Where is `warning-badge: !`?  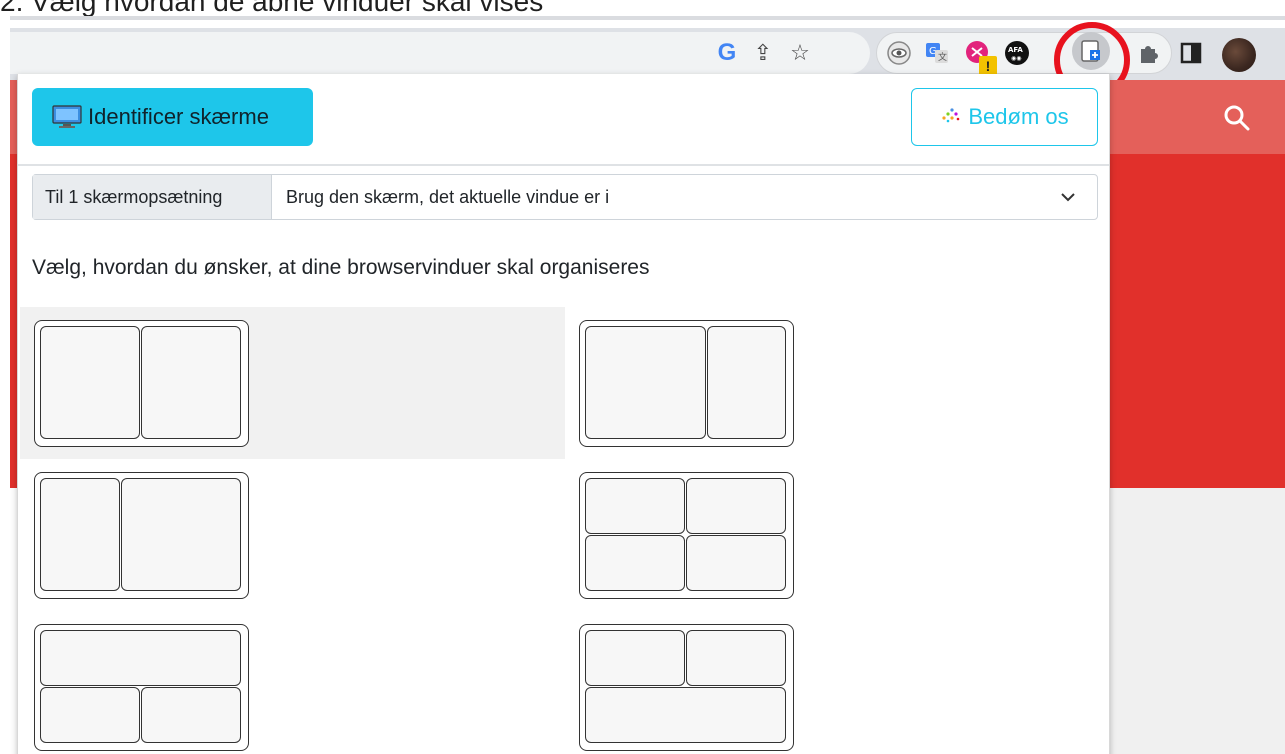 warning-badge: ! is located at coordinates (988, 66).